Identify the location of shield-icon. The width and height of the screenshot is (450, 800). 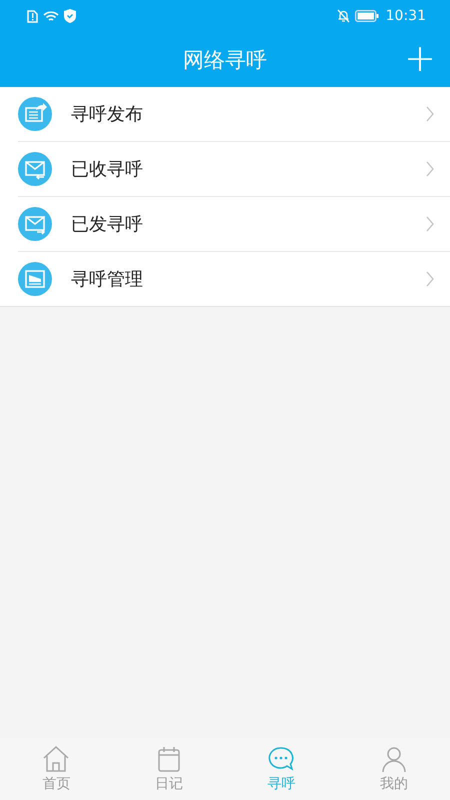
(70, 16).